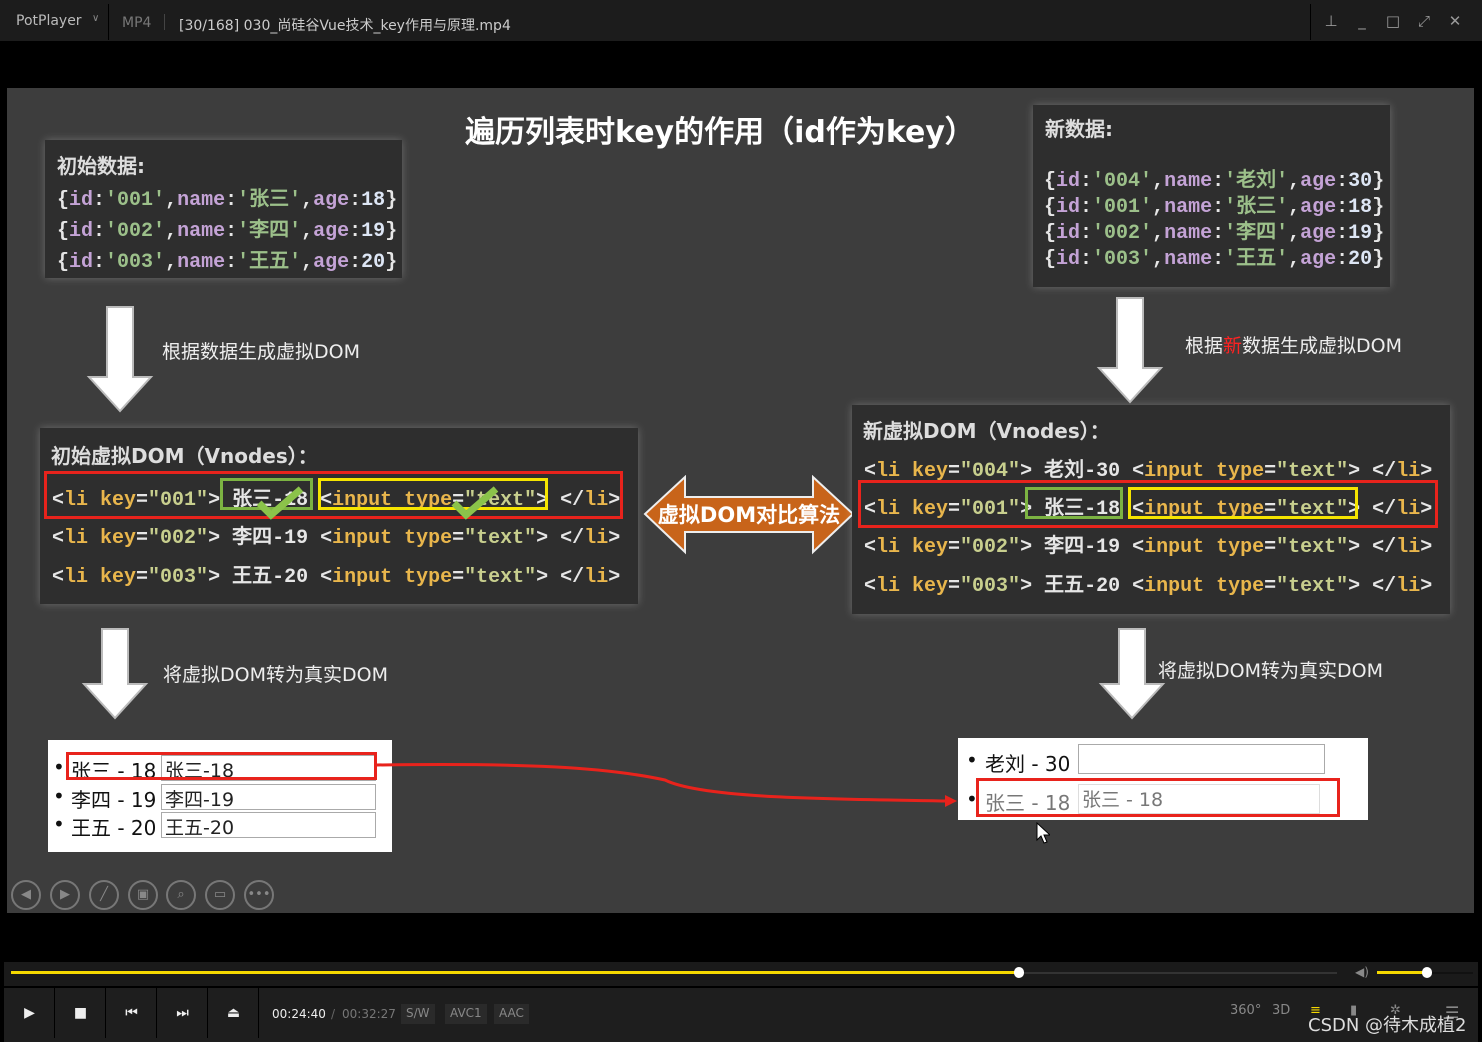  Describe the element at coordinates (741, 974) in the screenshot. I see `seek-bar-area` at that location.